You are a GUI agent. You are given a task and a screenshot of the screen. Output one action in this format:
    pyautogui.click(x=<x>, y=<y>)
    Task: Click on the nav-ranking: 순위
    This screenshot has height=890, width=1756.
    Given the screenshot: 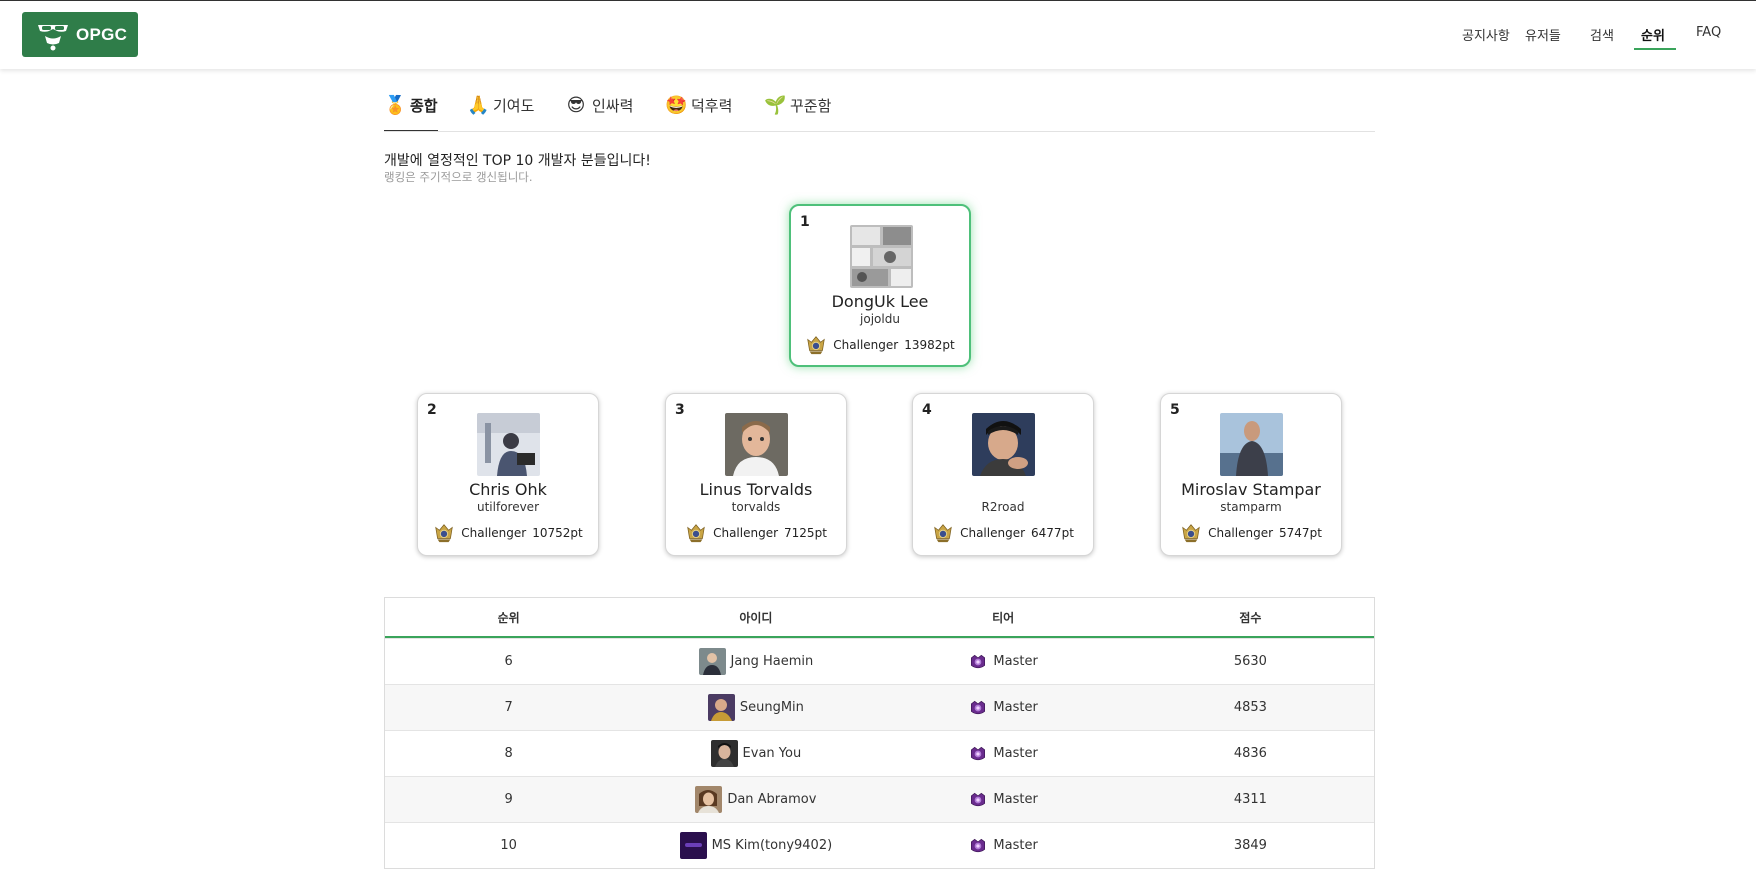 What is the action you would take?
    pyautogui.click(x=1653, y=34)
    